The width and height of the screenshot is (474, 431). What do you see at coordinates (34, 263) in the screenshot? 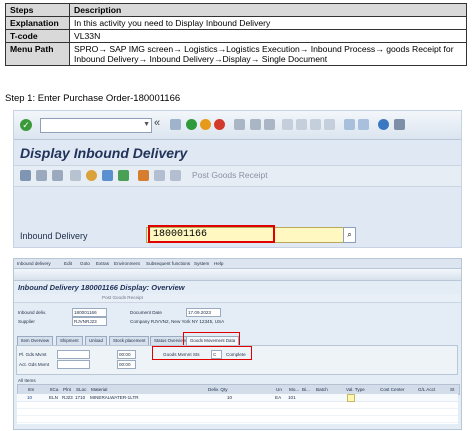
I see `menu-item: Inbound delivery` at bounding box center [34, 263].